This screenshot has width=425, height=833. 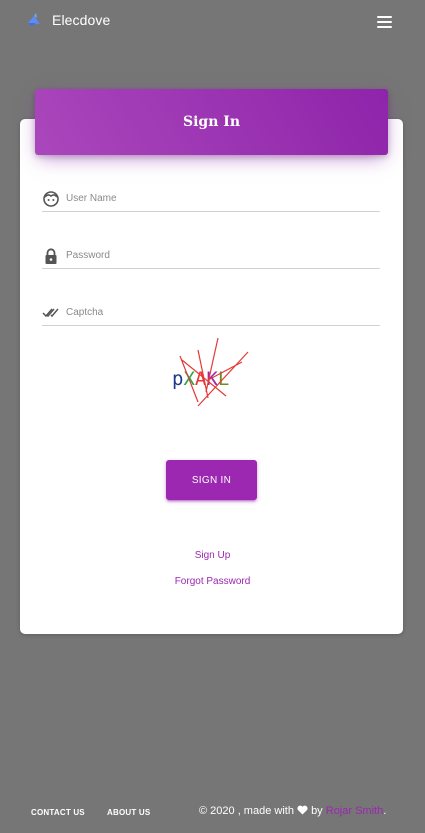 What do you see at coordinates (51, 199) in the screenshot?
I see `face-icon` at bounding box center [51, 199].